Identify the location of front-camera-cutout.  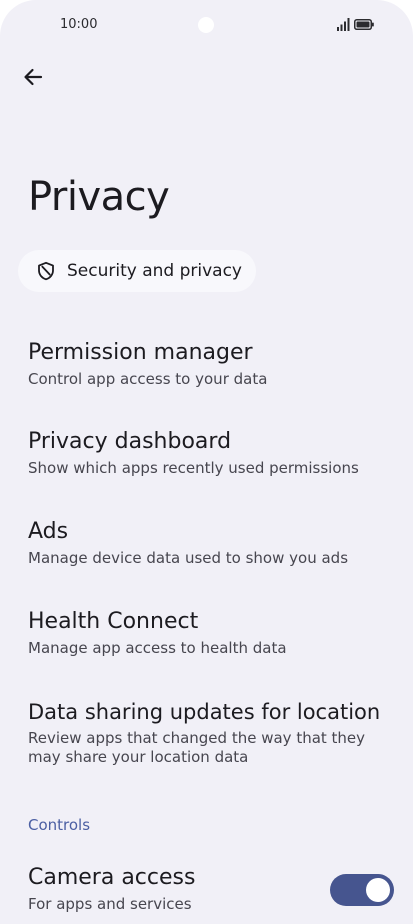
(206, 25).